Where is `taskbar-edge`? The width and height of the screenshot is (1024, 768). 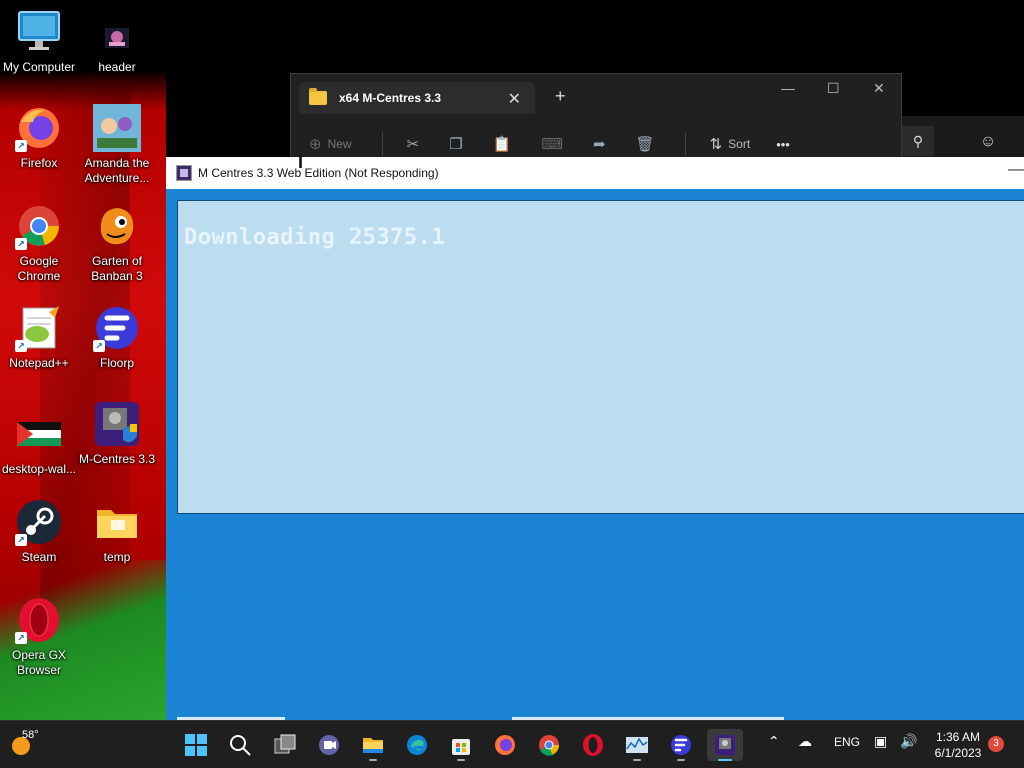 taskbar-edge is located at coordinates (417, 745).